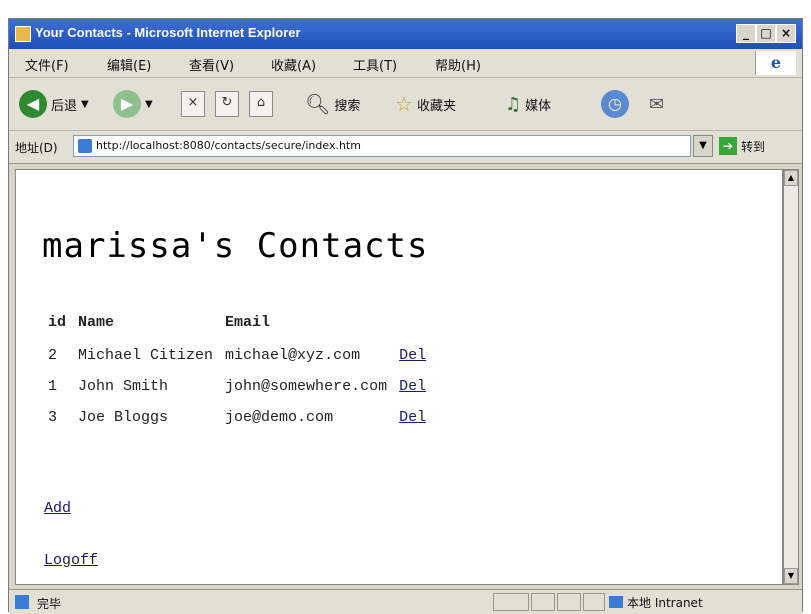 The image size is (811, 614). Describe the element at coordinates (146, 355) in the screenshot. I see `contact-name: Michael Citizen` at that location.